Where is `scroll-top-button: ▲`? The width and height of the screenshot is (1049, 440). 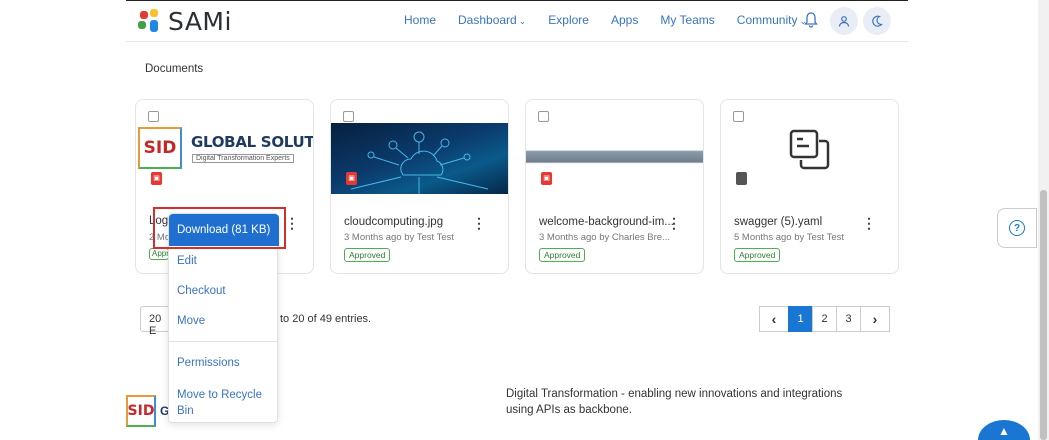
scroll-top-button: ▲ is located at coordinates (1004, 430).